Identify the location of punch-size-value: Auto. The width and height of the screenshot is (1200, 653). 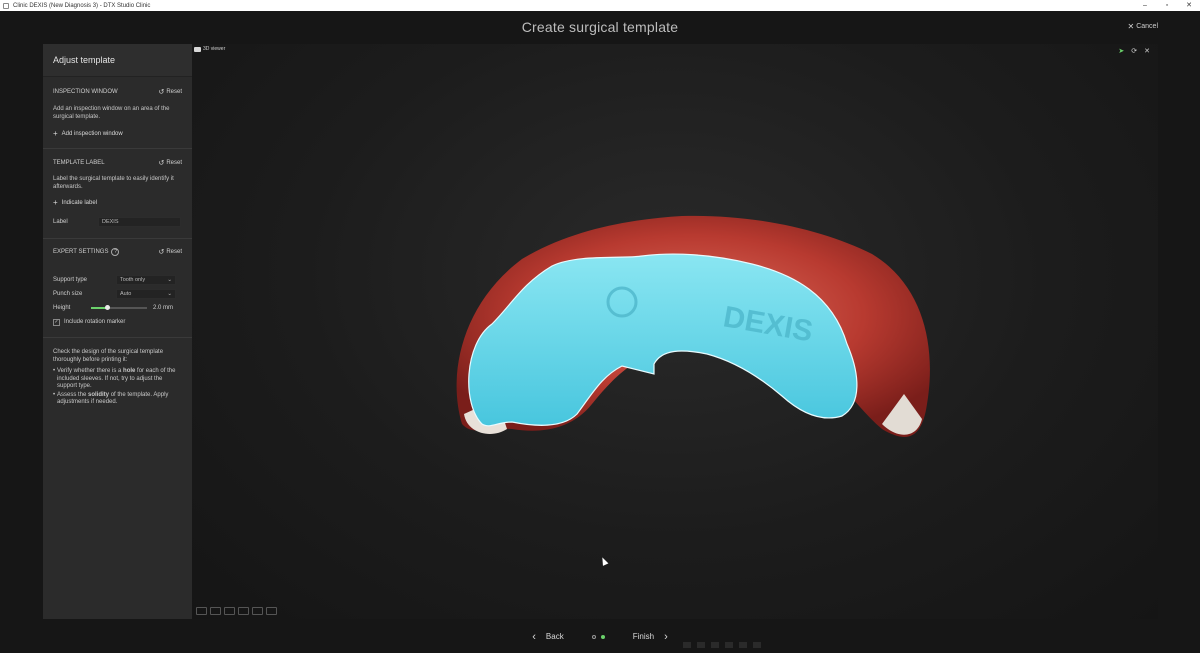
(126, 294).